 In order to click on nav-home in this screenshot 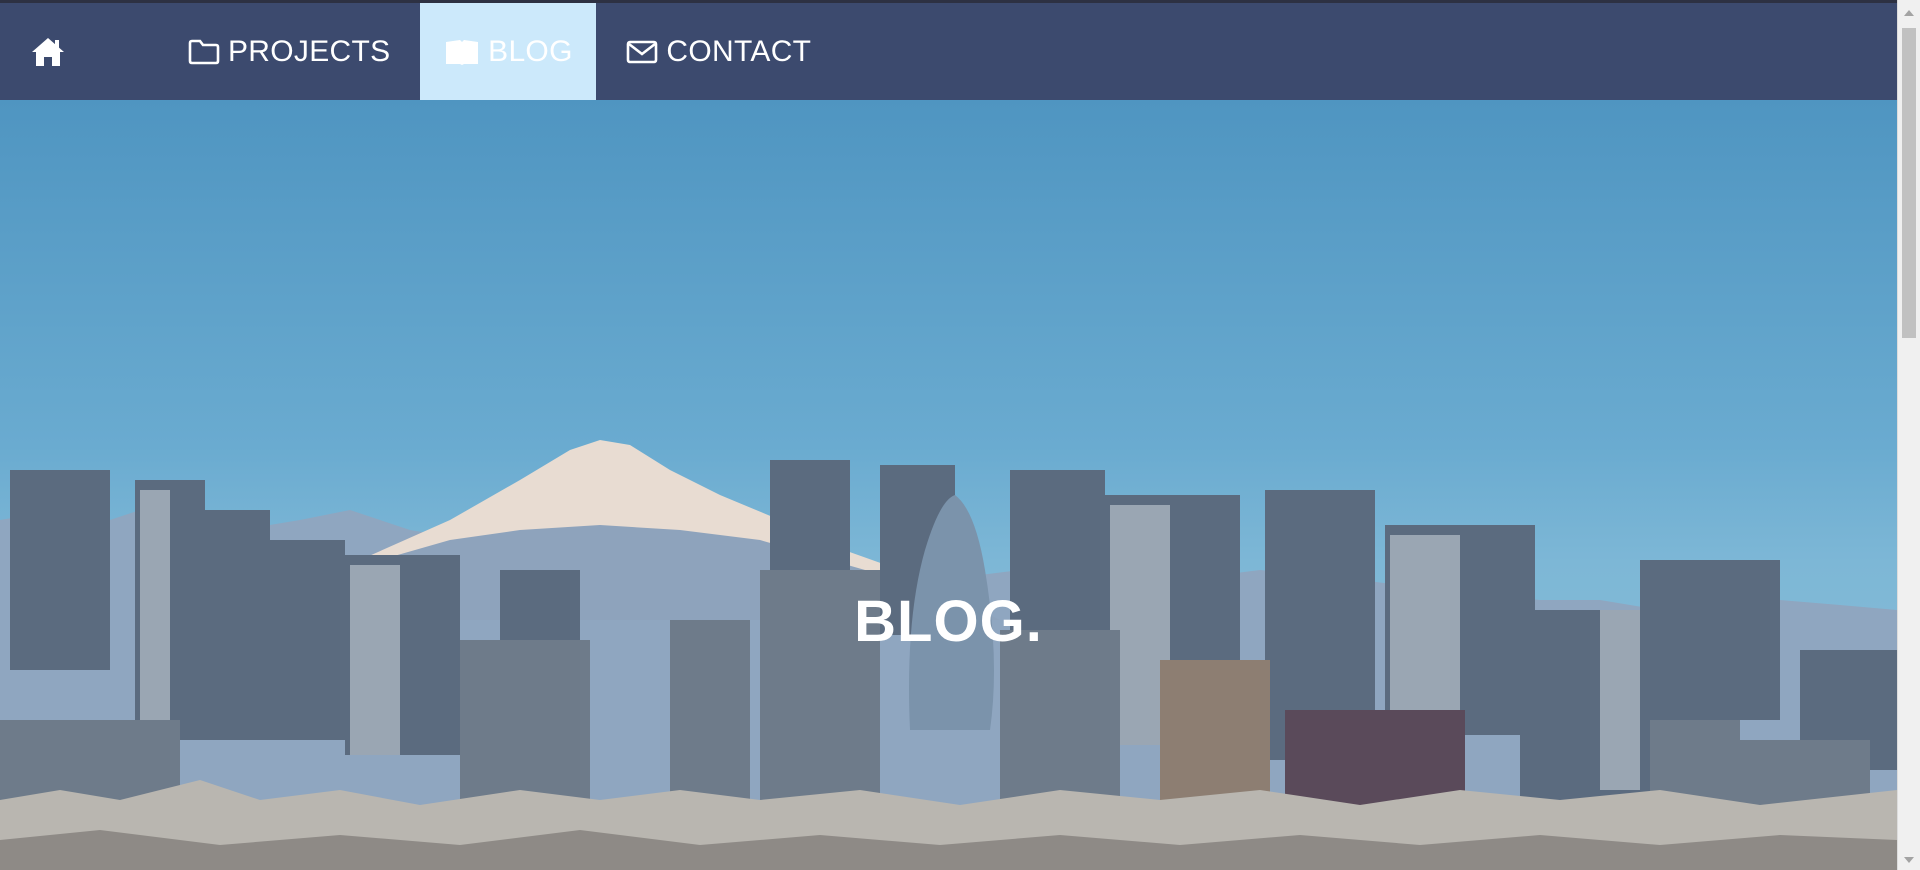, I will do `click(49, 51)`.